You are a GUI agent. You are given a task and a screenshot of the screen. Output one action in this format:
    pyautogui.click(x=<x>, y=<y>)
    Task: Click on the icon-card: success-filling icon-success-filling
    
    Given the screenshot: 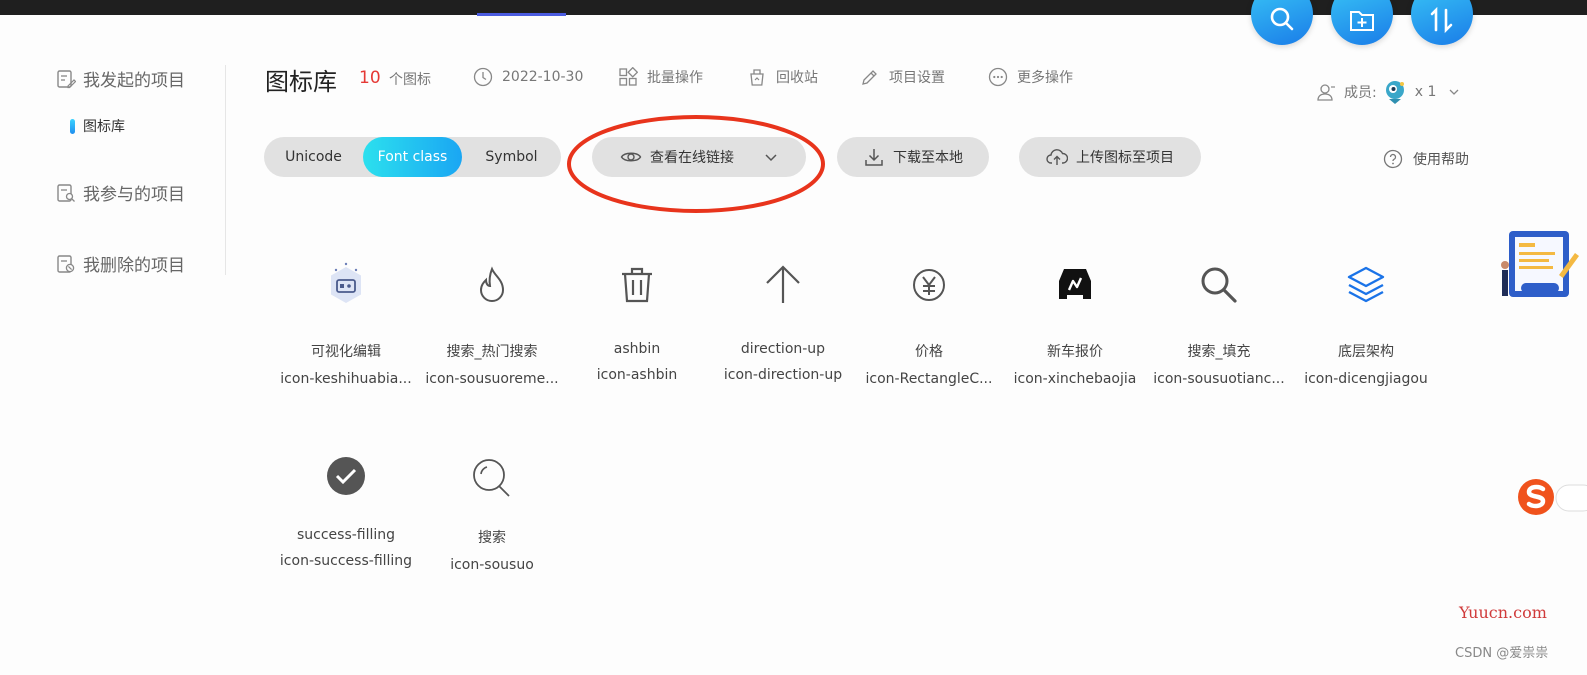 What is the action you would take?
    pyautogui.click(x=346, y=512)
    